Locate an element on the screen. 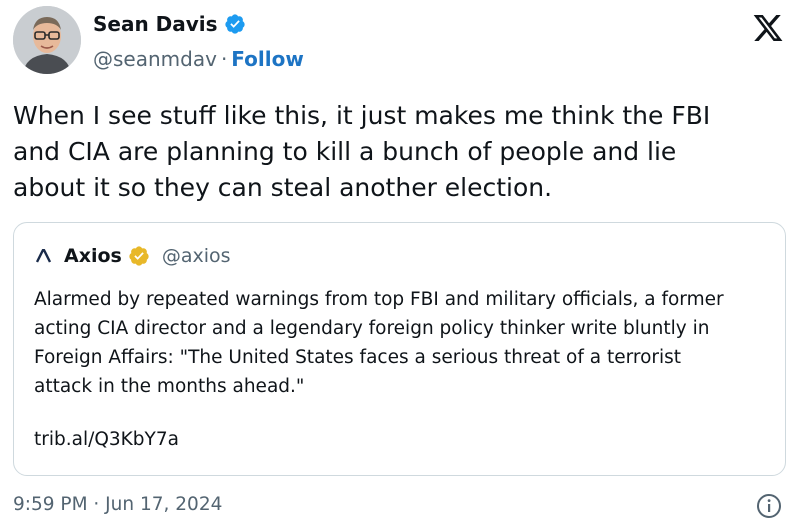  author-avatar is located at coordinates (47, 40).